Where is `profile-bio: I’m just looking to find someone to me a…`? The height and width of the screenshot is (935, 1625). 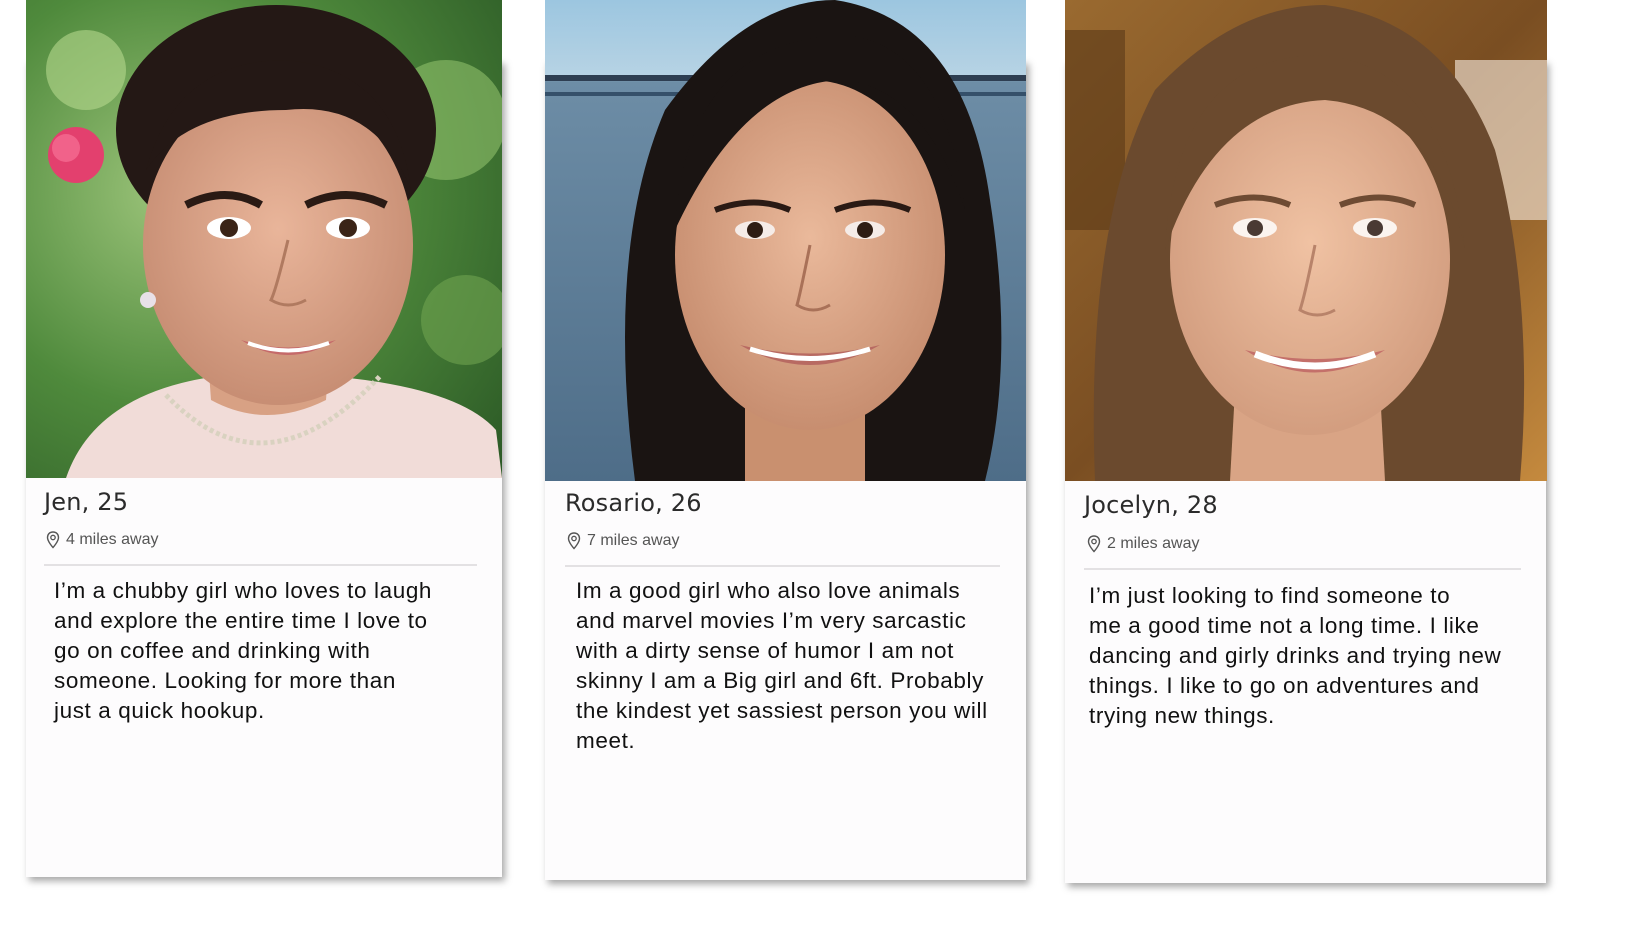
profile-bio: I’m just looking to find someone to me a… is located at coordinates (1295, 655).